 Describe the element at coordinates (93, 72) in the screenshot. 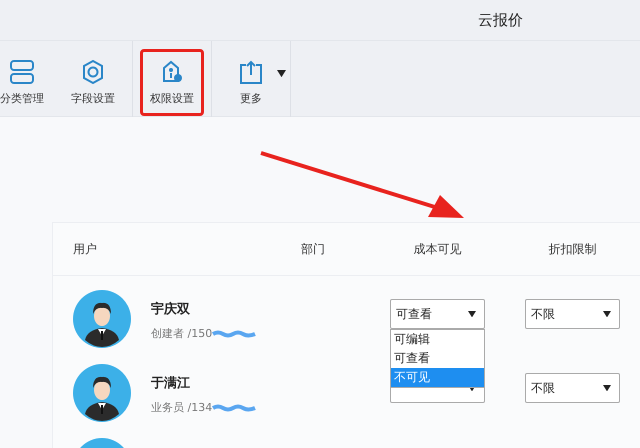

I see `gear-icon` at that location.